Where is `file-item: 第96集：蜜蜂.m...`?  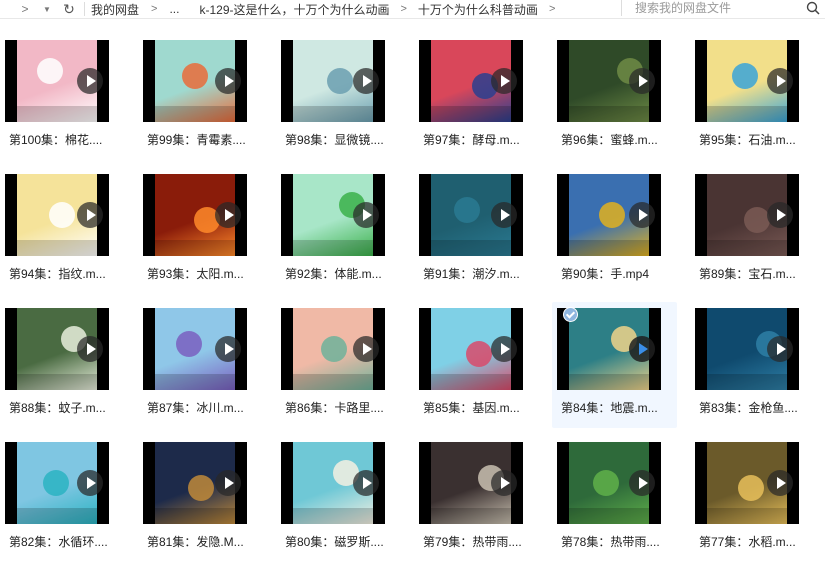 file-item: 第96集：蜜蜂.m... is located at coordinates (614, 100).